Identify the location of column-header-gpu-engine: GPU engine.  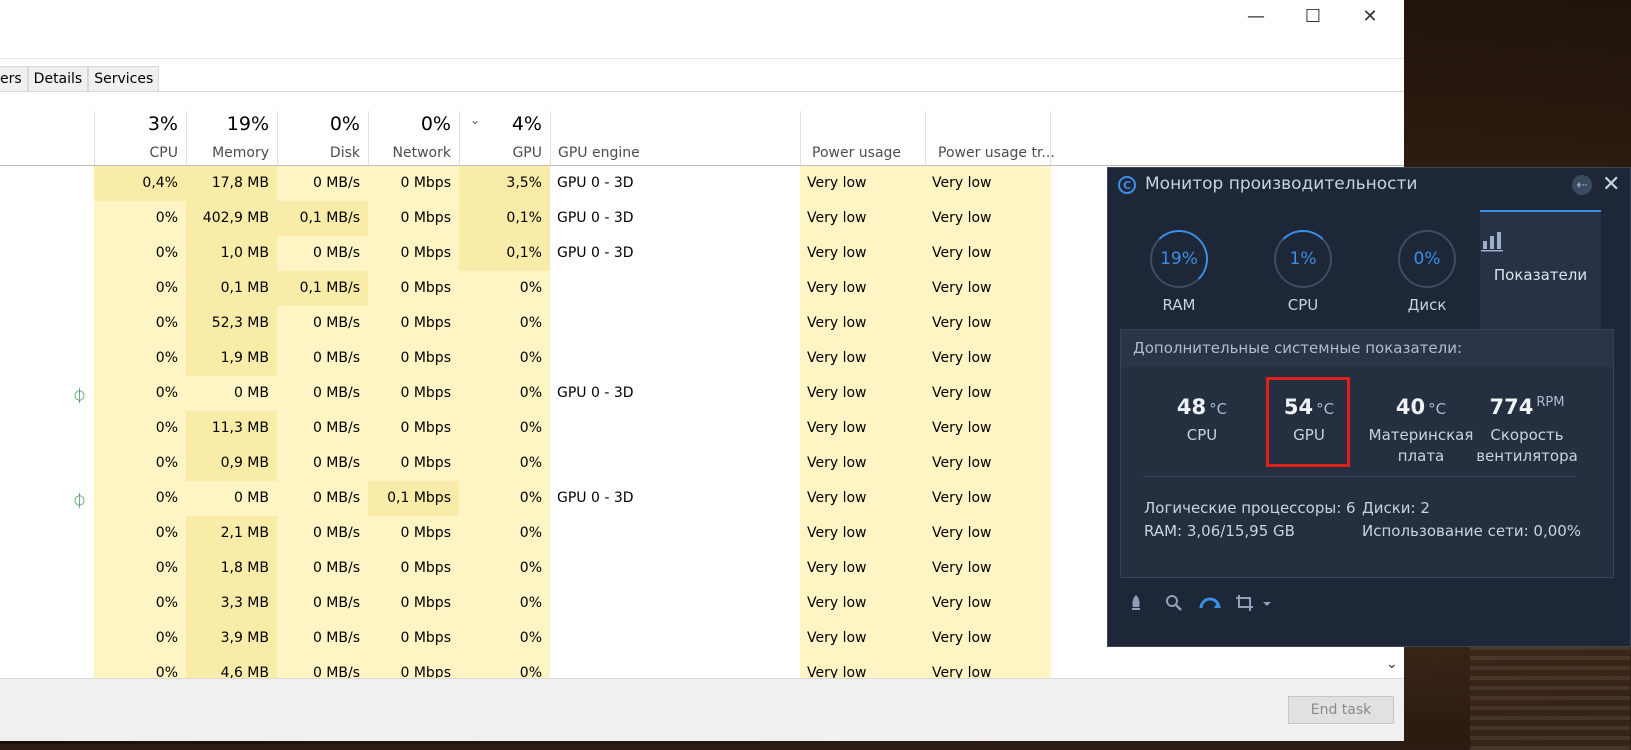
(675, 138).